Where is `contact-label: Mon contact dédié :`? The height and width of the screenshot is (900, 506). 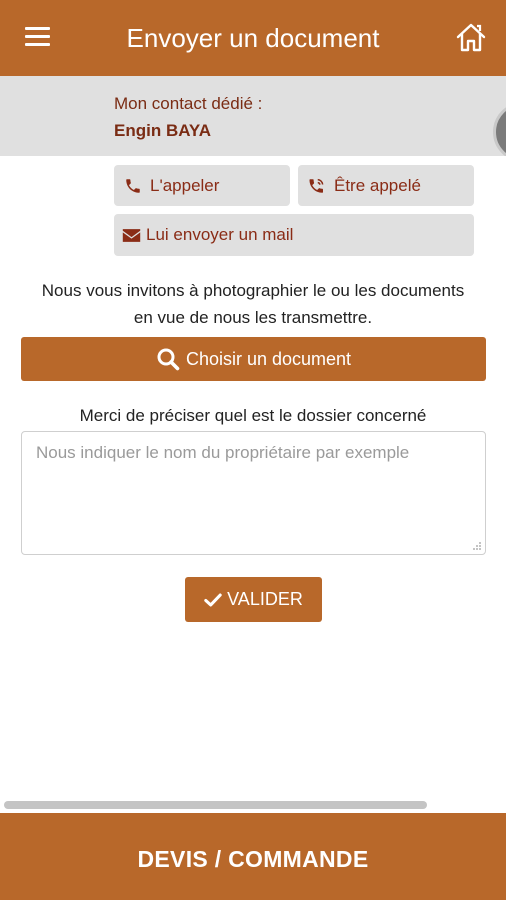
contact-label: Mon contact dédié : is located at coordinates (188, 103).